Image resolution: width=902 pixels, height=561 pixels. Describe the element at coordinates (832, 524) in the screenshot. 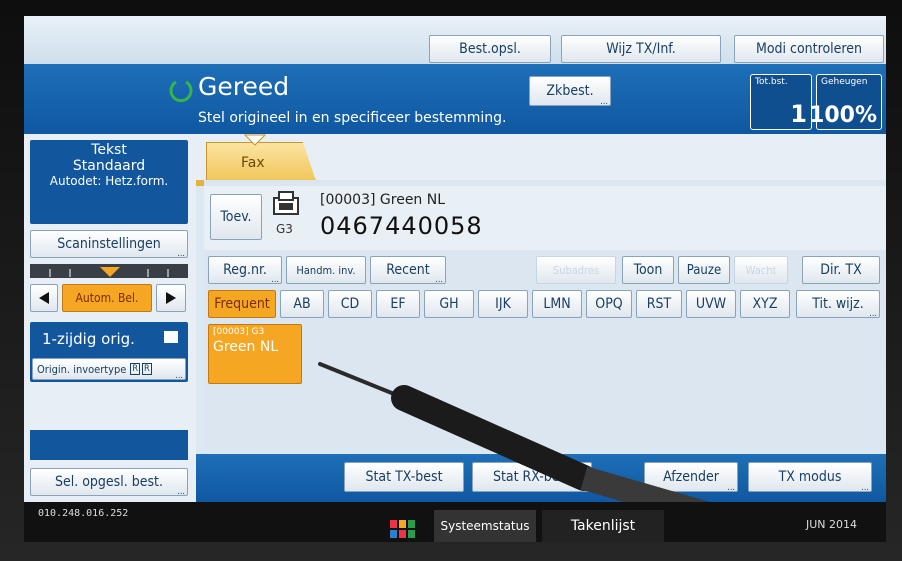

I see `date-label: JUN 2014` at that location.